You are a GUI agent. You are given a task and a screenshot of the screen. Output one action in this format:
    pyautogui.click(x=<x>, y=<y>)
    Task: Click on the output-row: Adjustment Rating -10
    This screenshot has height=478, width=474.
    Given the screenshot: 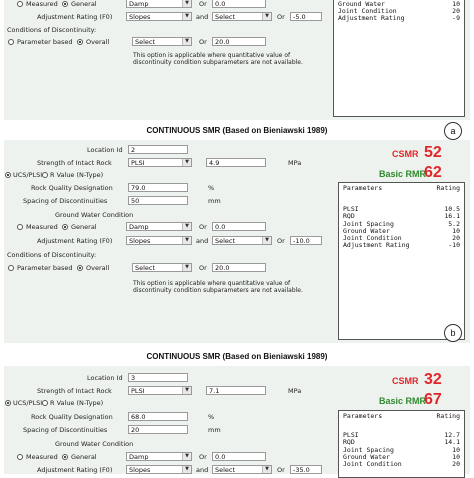 What is the action you would take?
    pyautogui.click(x=401, y=245)
    